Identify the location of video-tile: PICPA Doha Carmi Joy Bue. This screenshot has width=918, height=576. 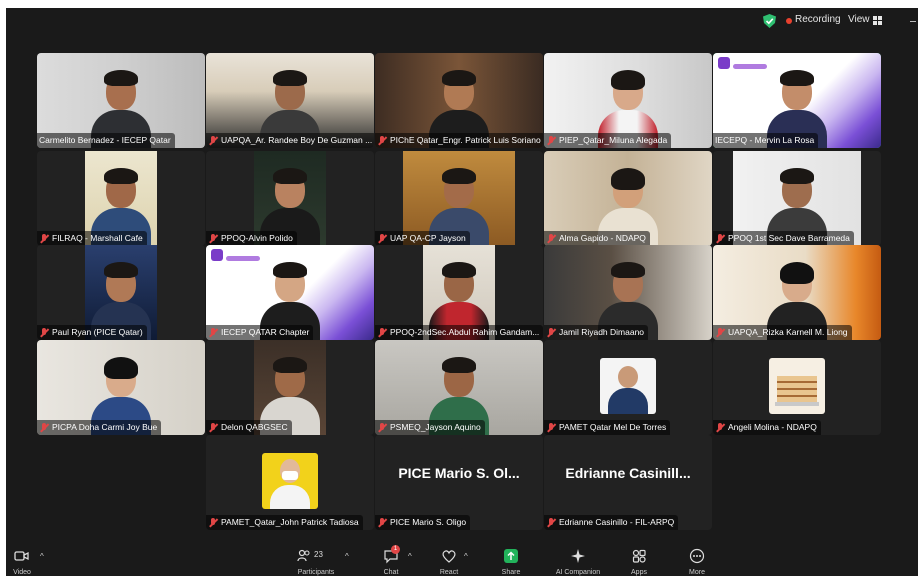
(121, 387).